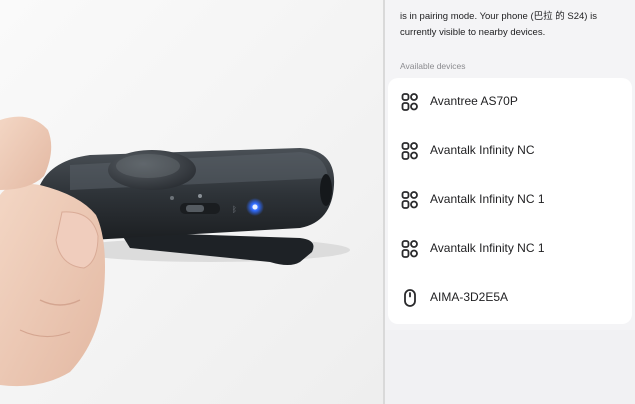 The width and height of the screenshot is (635, 404). What do you see at coordinates (469, 297) in the screenshot?
I see `device-name: AIMA-3D2E5A` at bounding box center [469, 297].